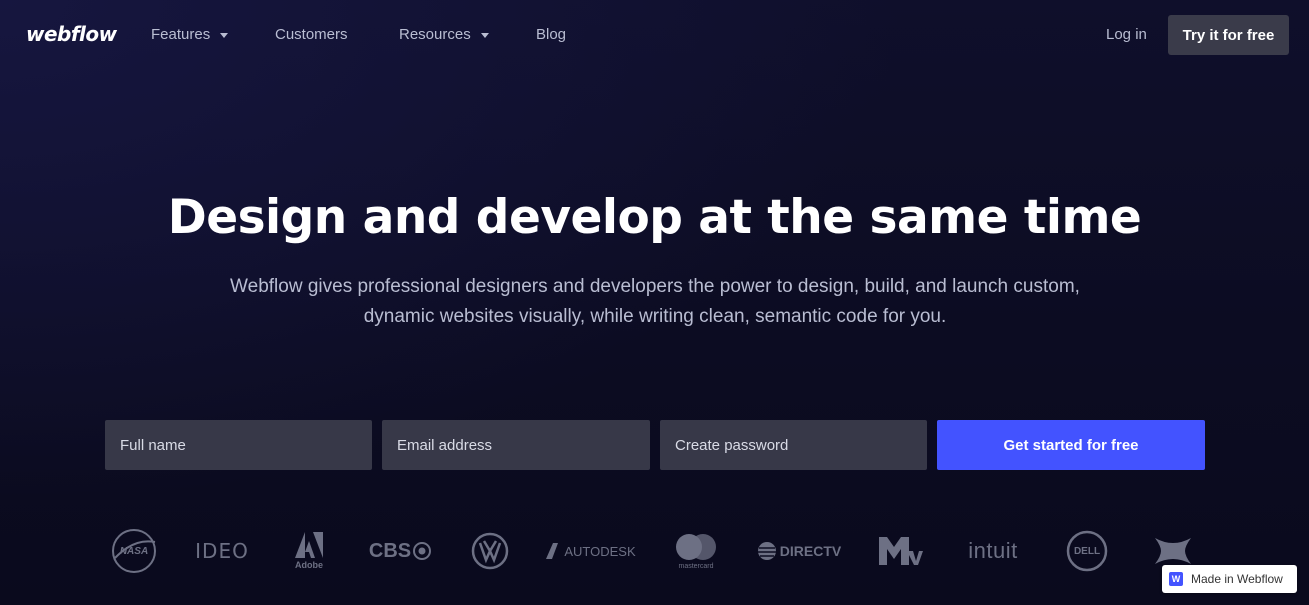  I want to click on intuit-text: intuit, so click(993, 550).